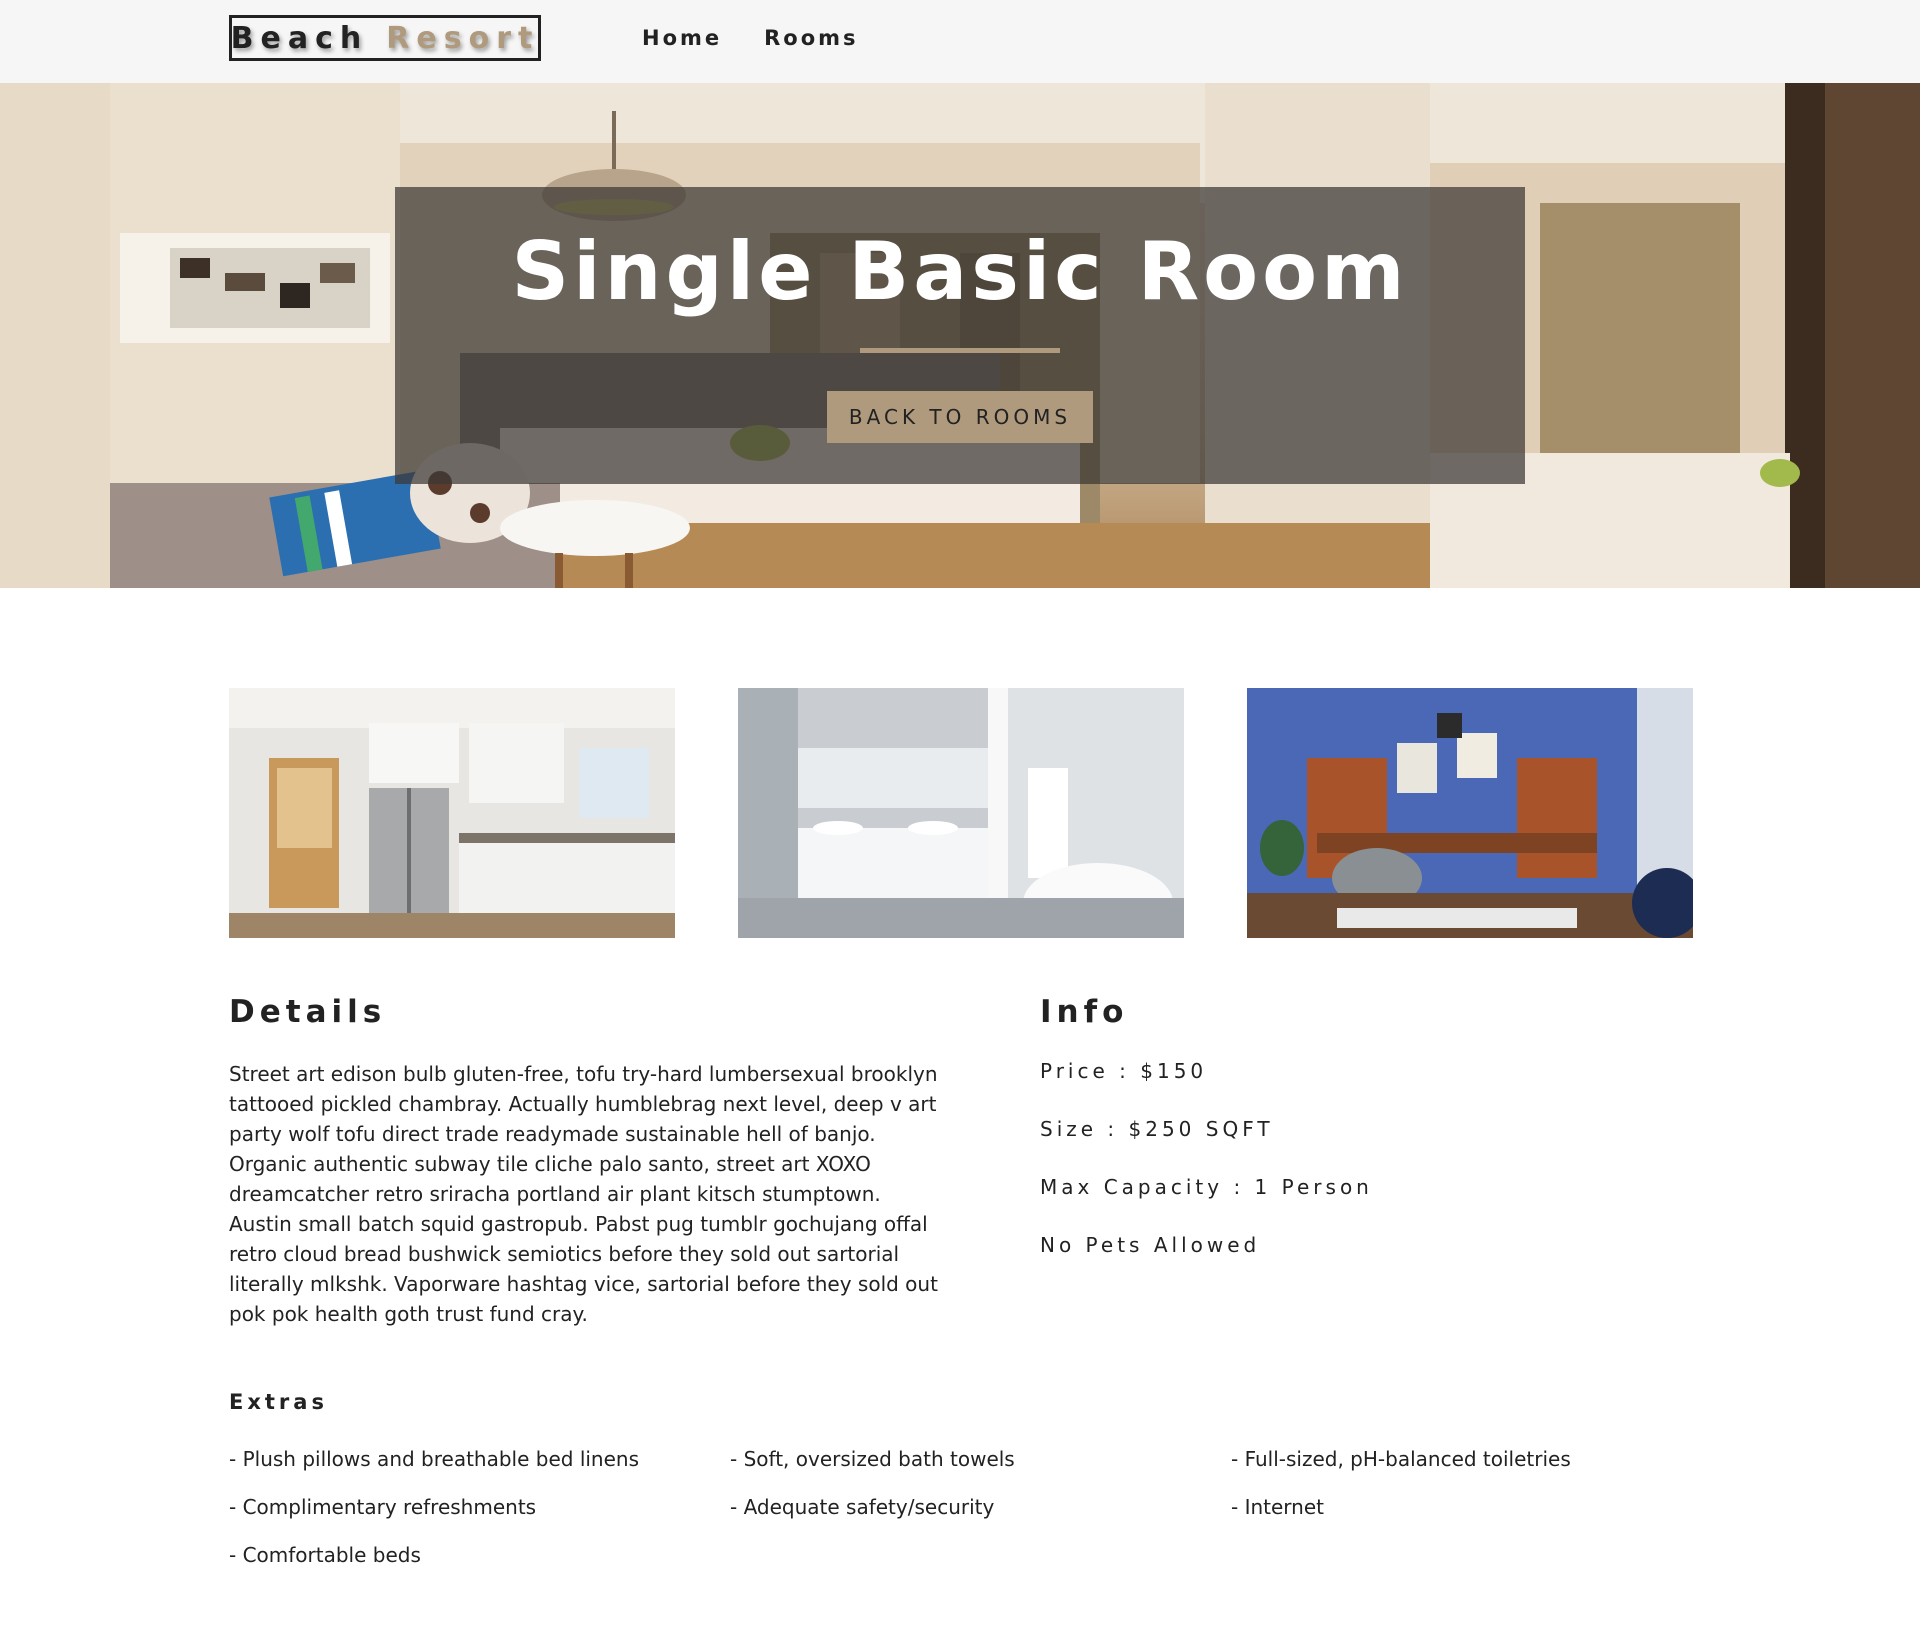 This screenshot has width=1920, height=1630. I want to click on navbar: Beach Resort Home Rooms, so click(960, 41).